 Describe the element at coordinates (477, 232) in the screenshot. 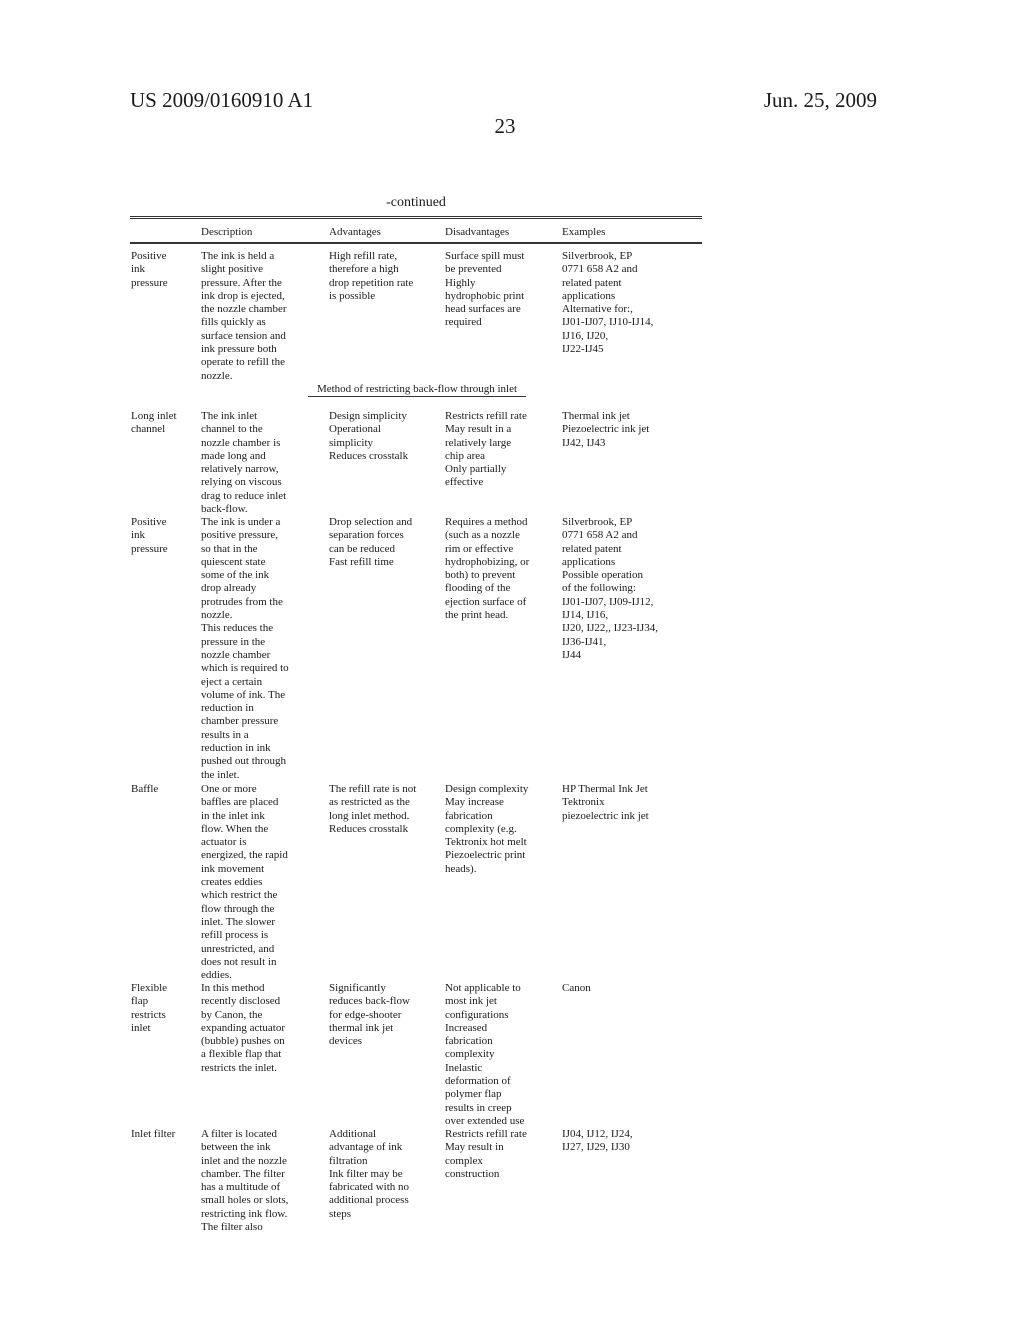

I see `column-header-disadvantages: Disadvantages` at that location.